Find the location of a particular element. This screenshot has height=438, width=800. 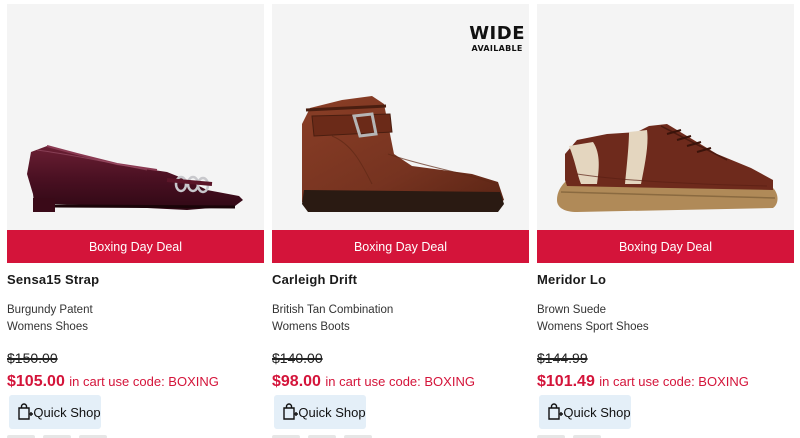

product-category: Womens Sport Shoes is located at coordinates (593, 327).